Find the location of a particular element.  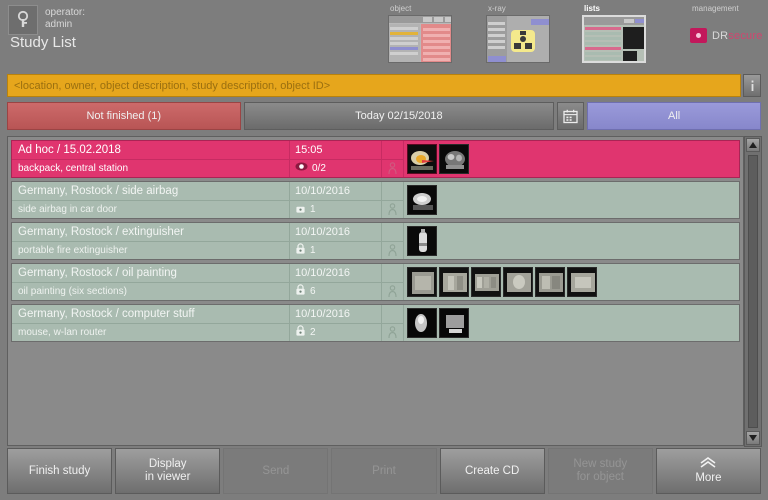

display-in-viewer-label: Display in viewer is located at coordinates (168, 470).